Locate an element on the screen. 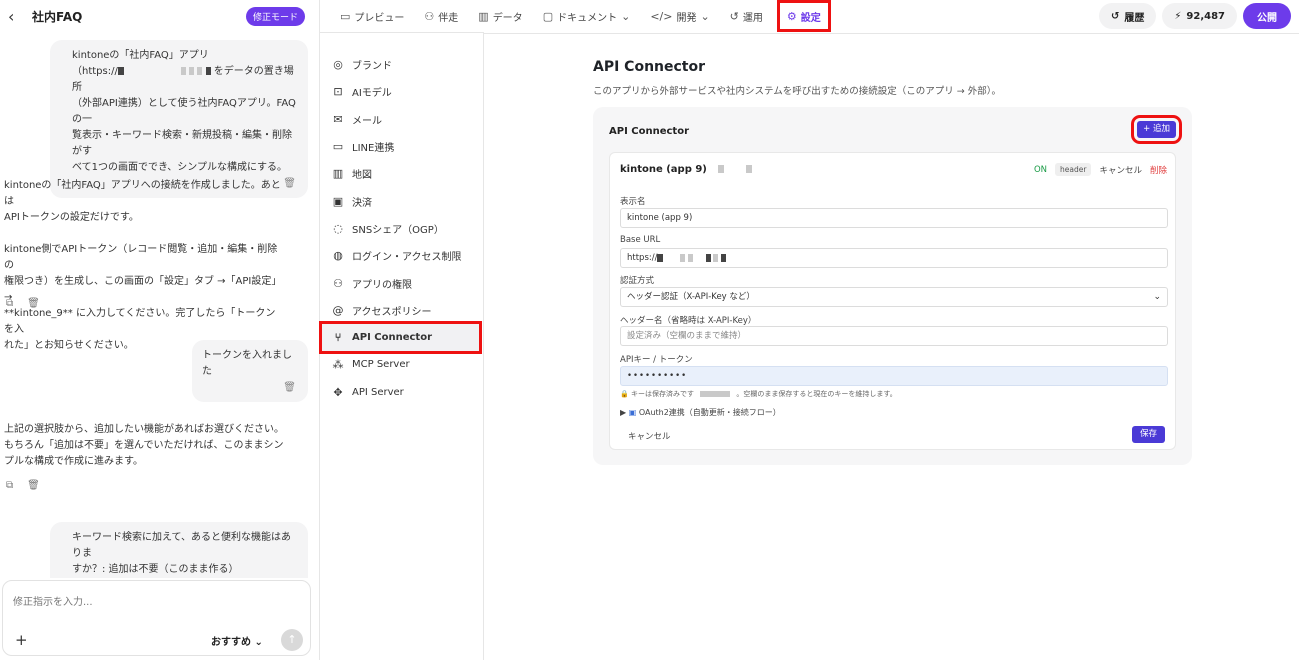 This screenshot has width=1299, height=660. network-icon: ⁂ is located at coordinates (338, 365).